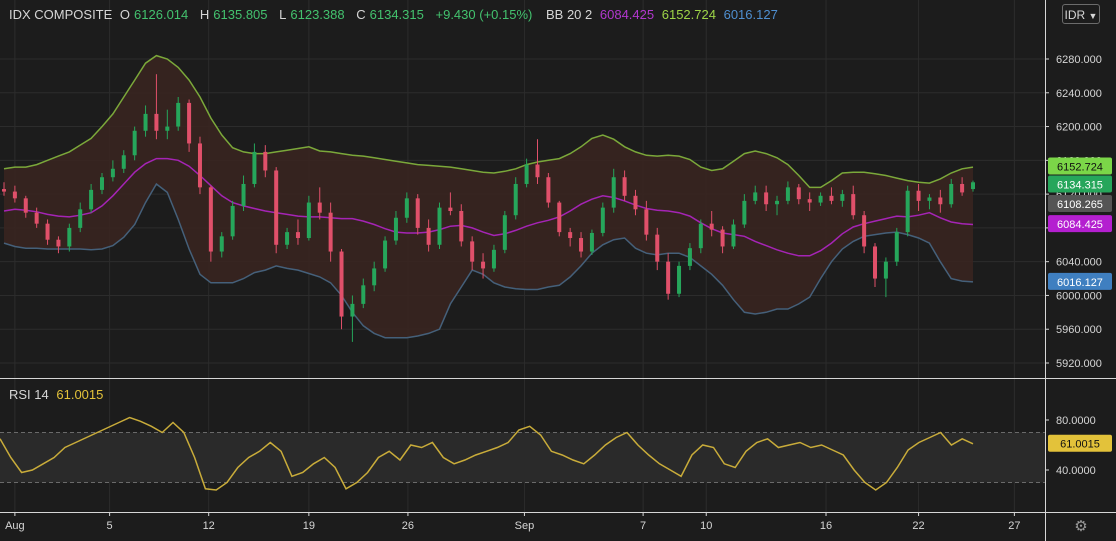 This screenshot has width=1116, height=541. What do you see at coordinates (15, 526) in the screenshot?
I see `x-tick-label: Aug` at bounding box center [15, 526].